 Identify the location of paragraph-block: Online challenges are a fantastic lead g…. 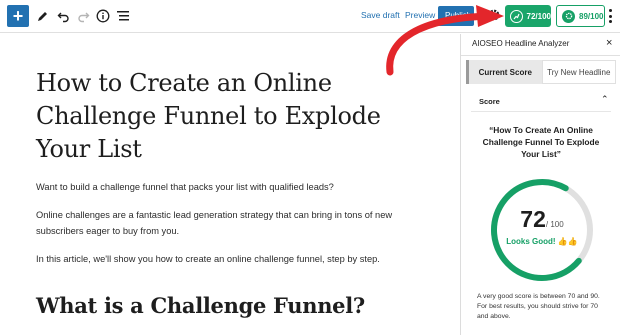
(238, 223).